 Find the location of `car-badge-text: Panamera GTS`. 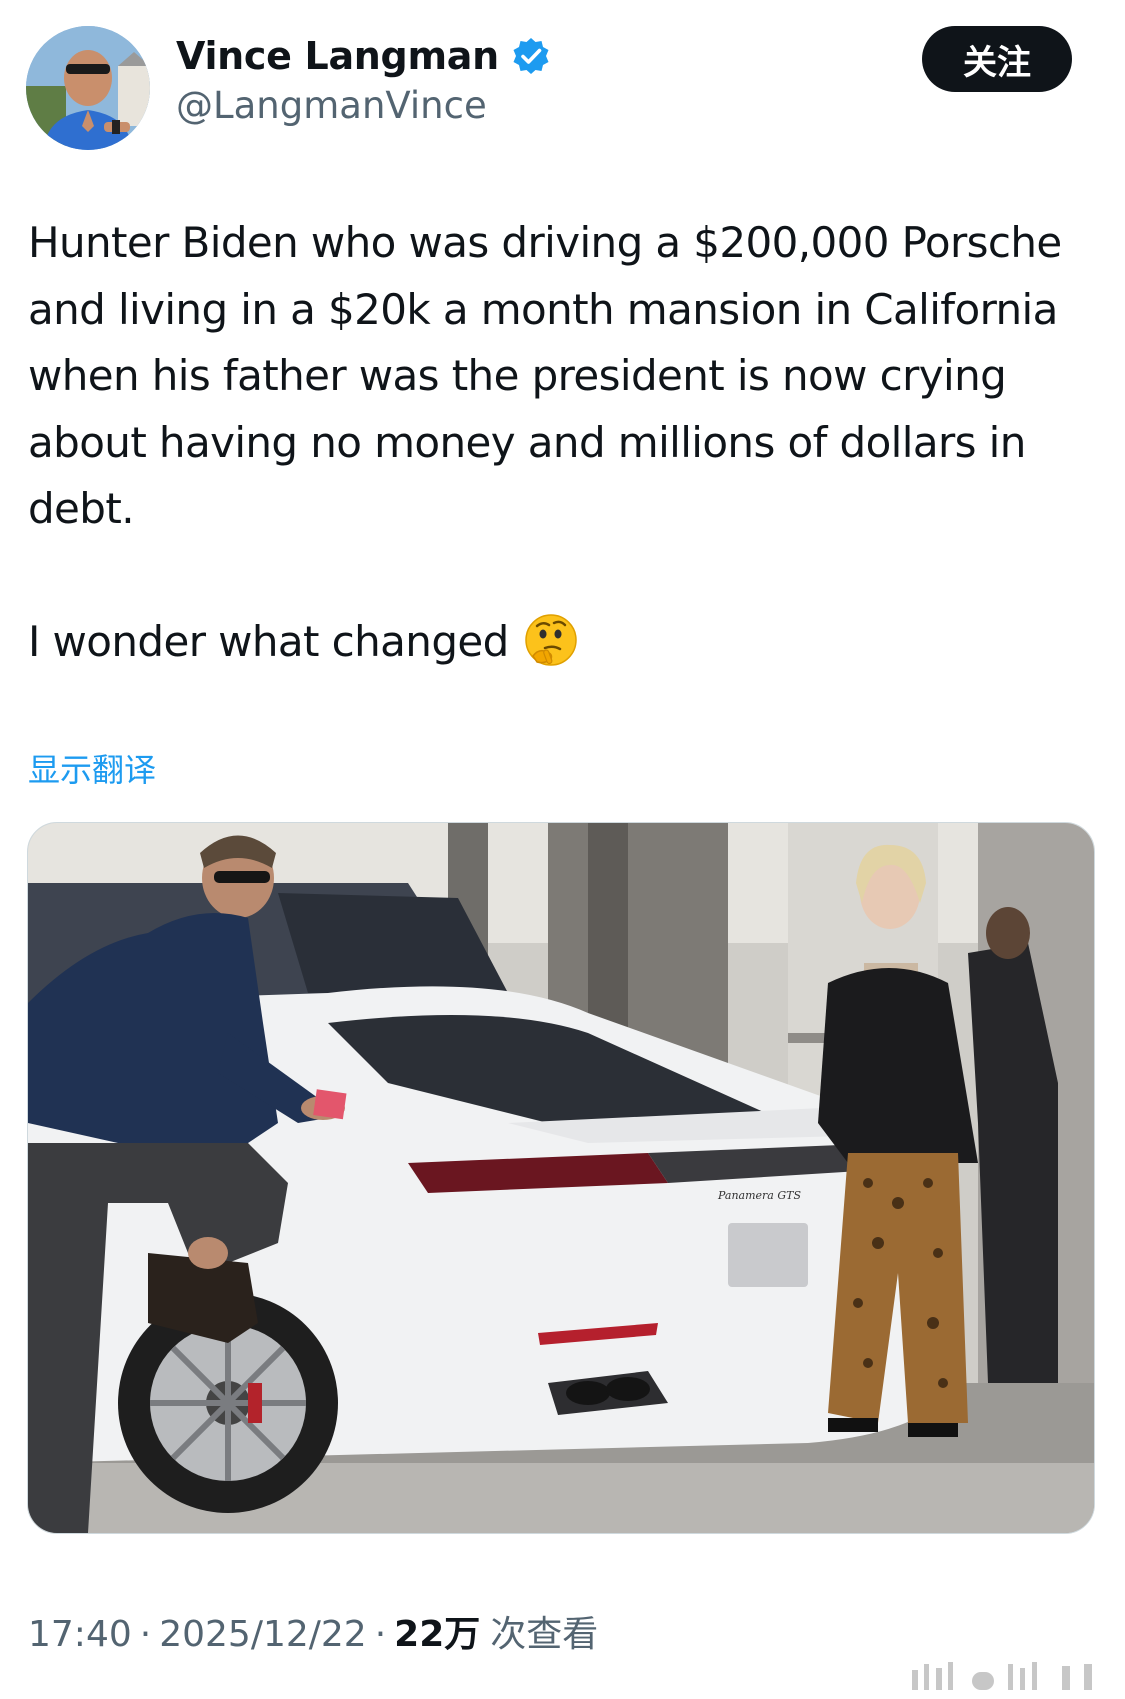

car-badge-text: Panamera GTS is located at coordinates (759, 1195).